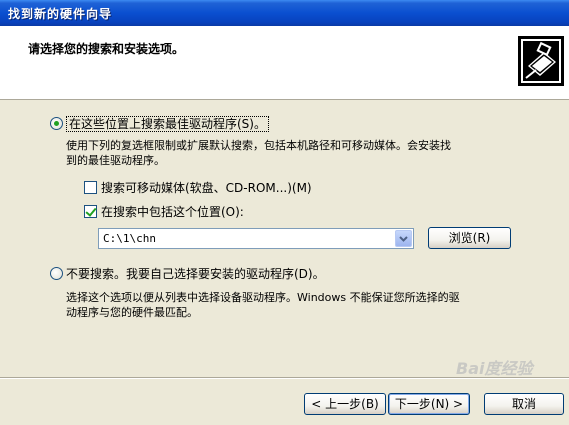 The width and height of the screenshot is (569, 425). Describe the element at coordinates (403, 238) in the screenshot. I see `chevron-down-icon` at that location.